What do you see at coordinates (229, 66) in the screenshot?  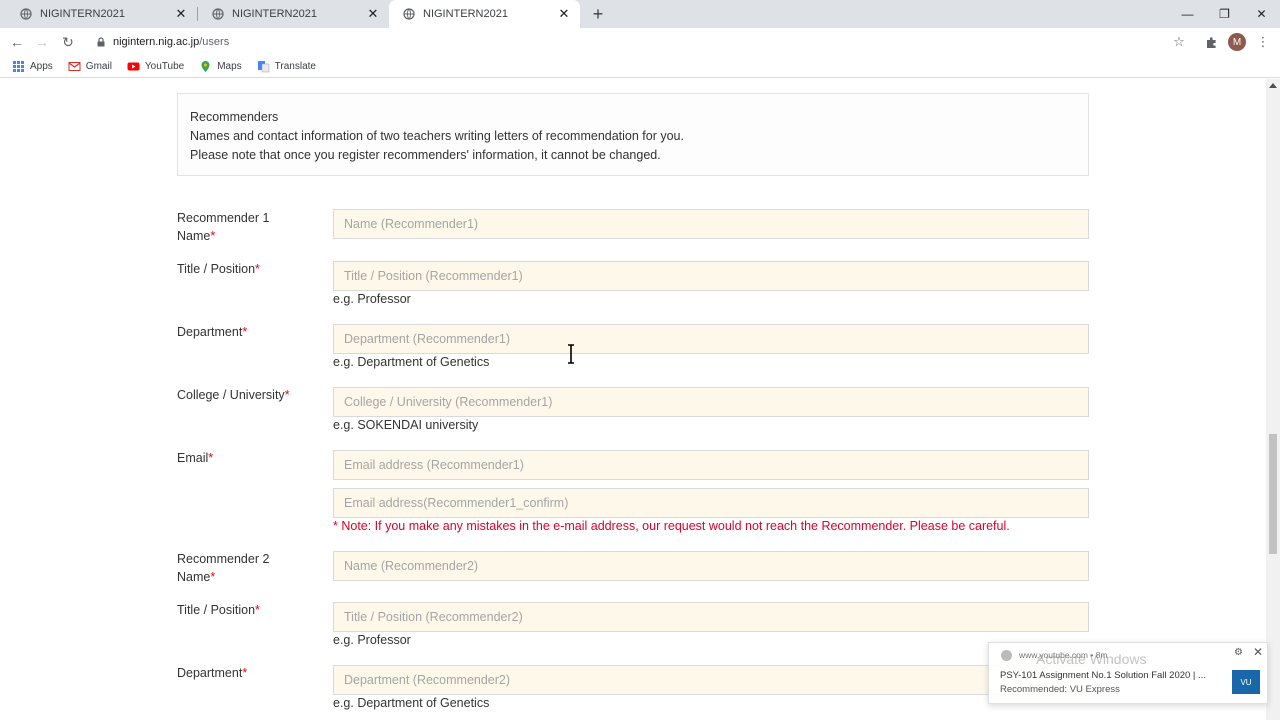 I see `bookmark-label: Maps` at bounding box center [229, 66].